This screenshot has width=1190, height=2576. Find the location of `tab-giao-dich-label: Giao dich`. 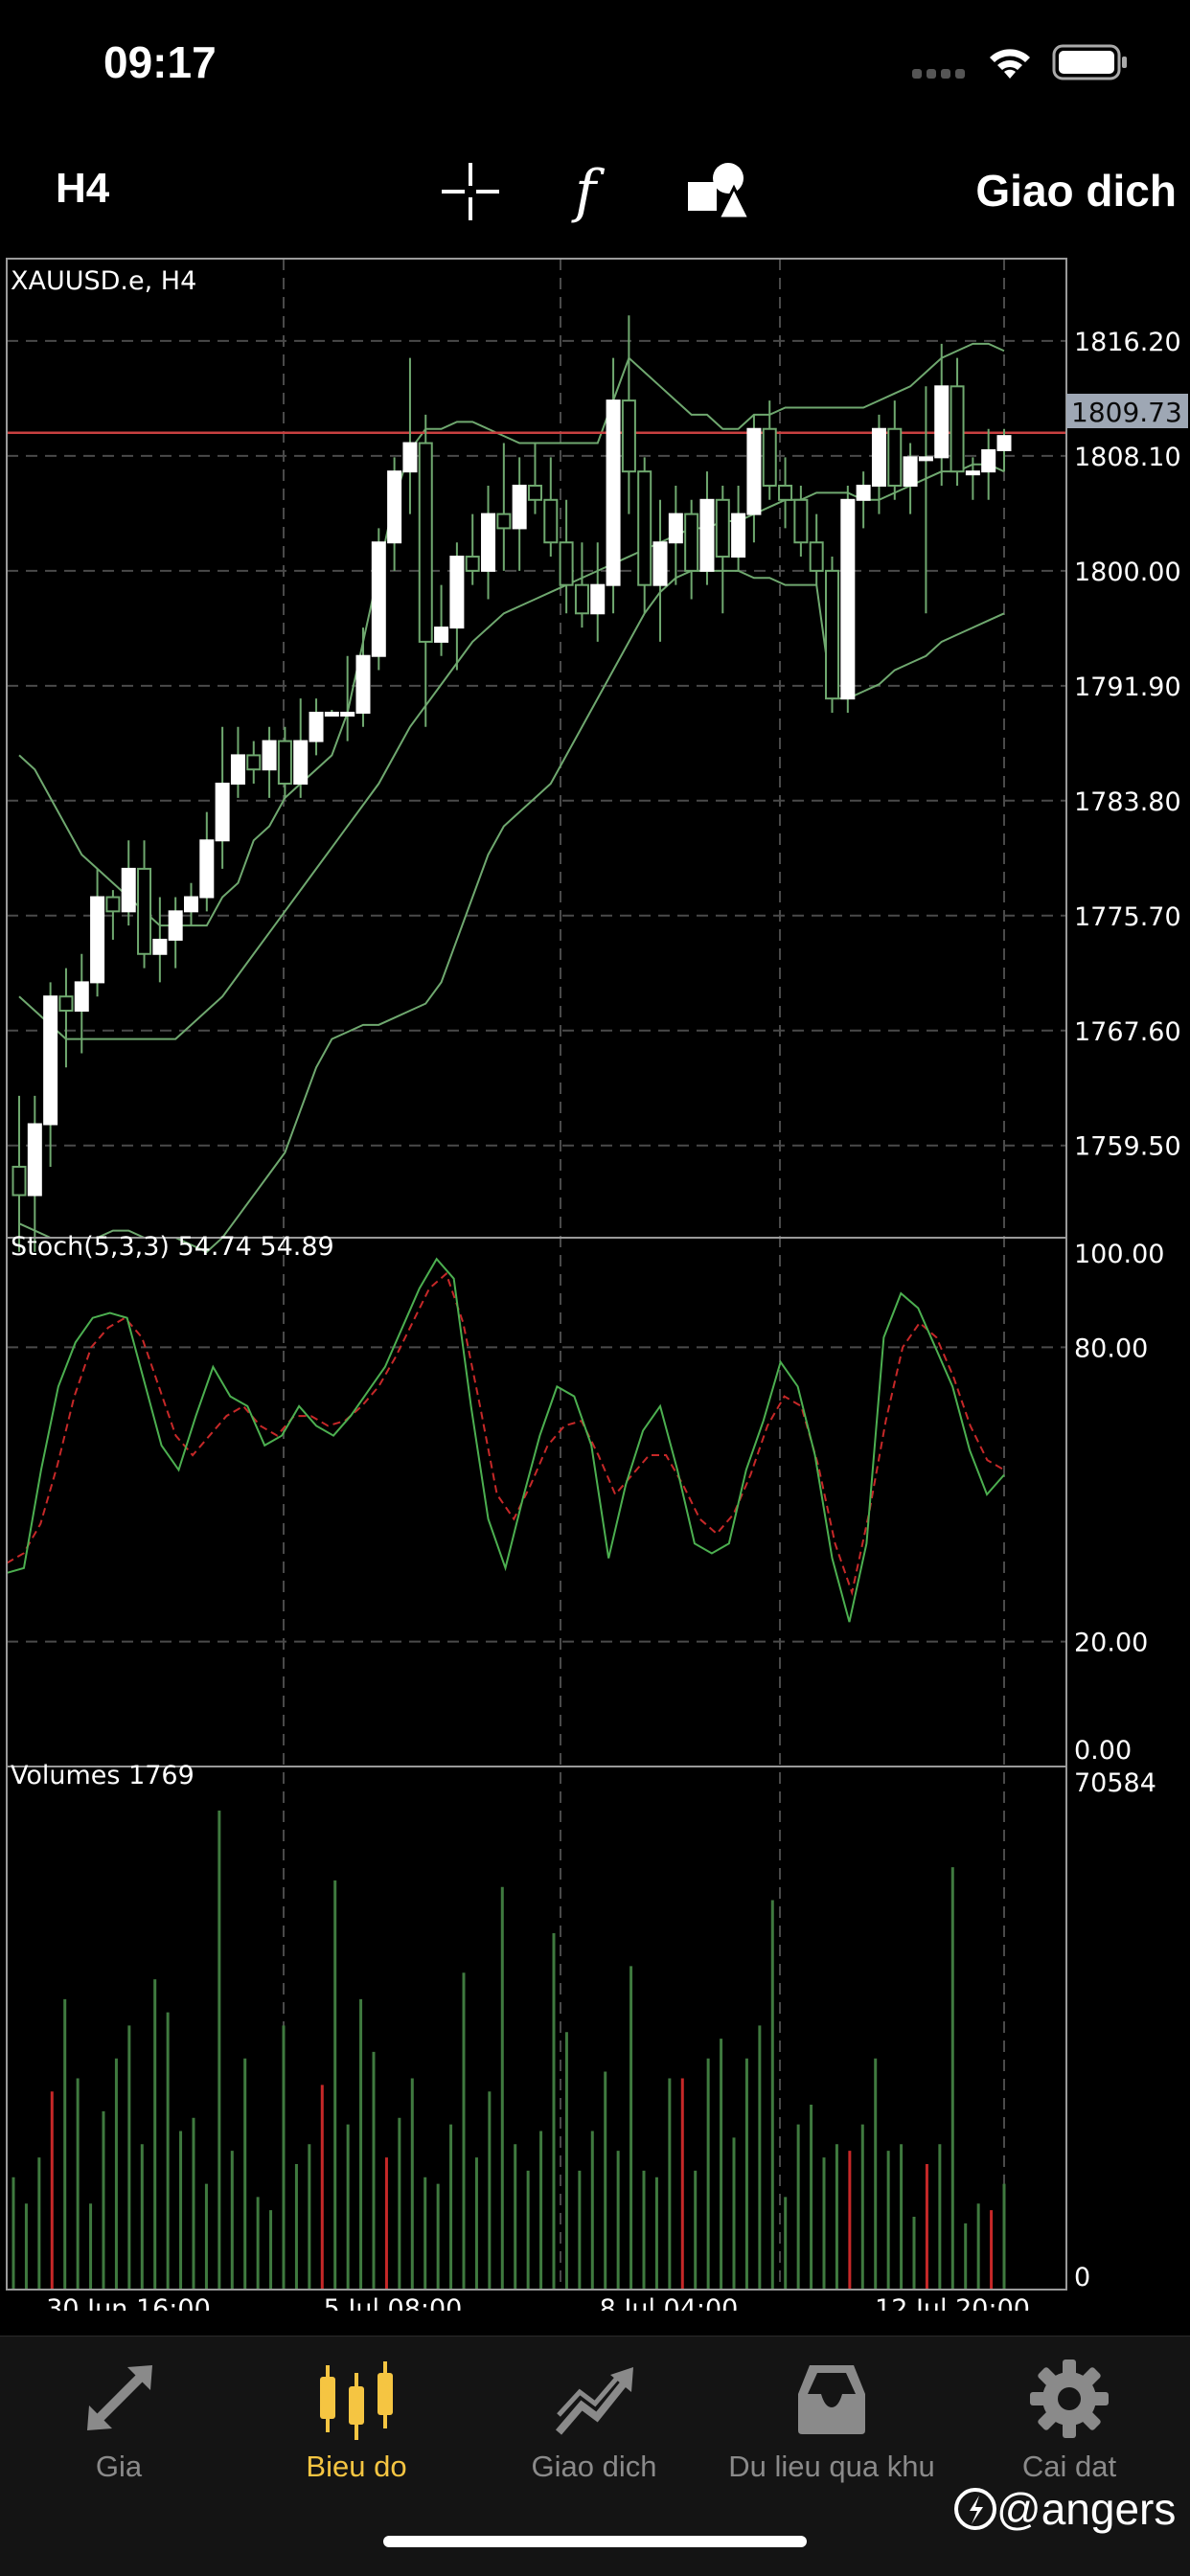

tab-giao-dich-label: Giao dich is located at coordinates (594, 2466).